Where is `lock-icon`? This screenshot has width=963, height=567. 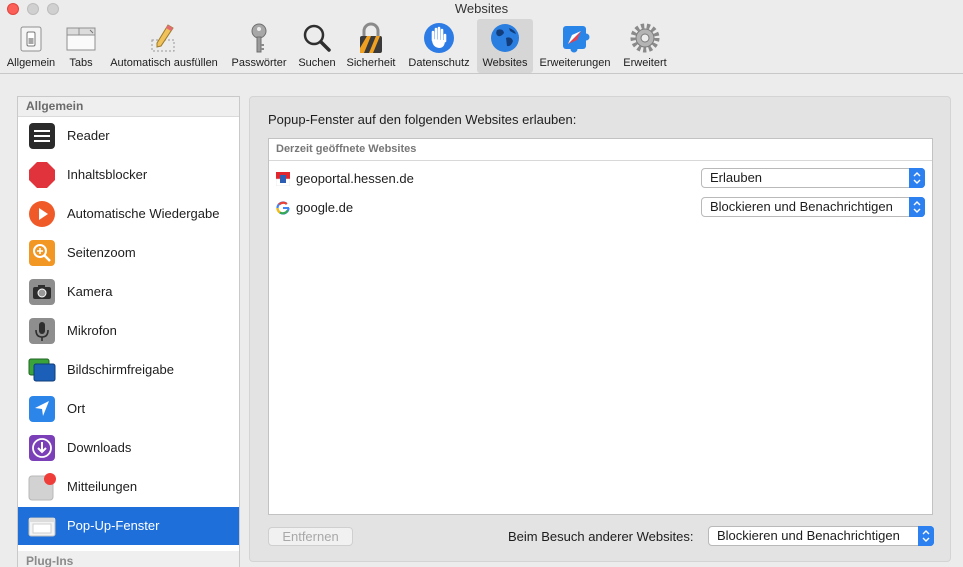 lock-icon is located at coordinates (371, 37).